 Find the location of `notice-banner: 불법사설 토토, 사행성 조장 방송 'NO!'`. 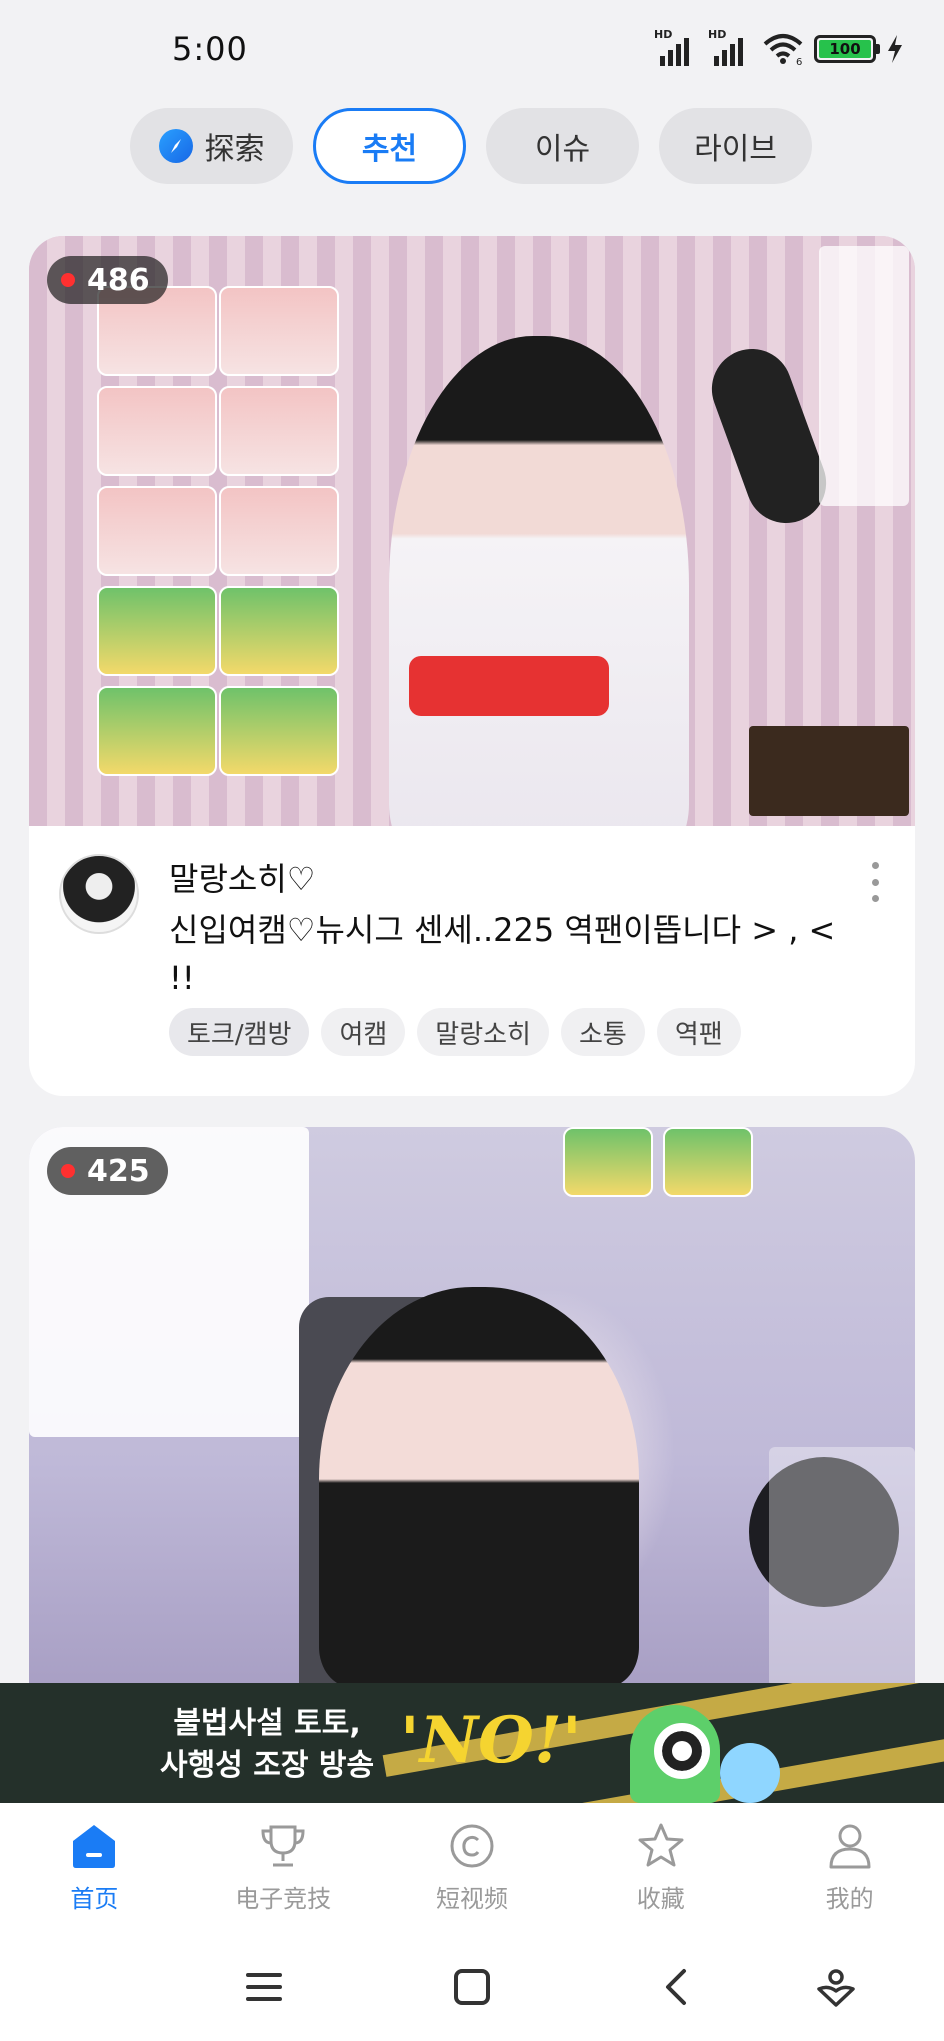

notice-banner: 불법사설 토토, 사행성 조장 방송 'NO!' is located at coordinates (472, 1743).